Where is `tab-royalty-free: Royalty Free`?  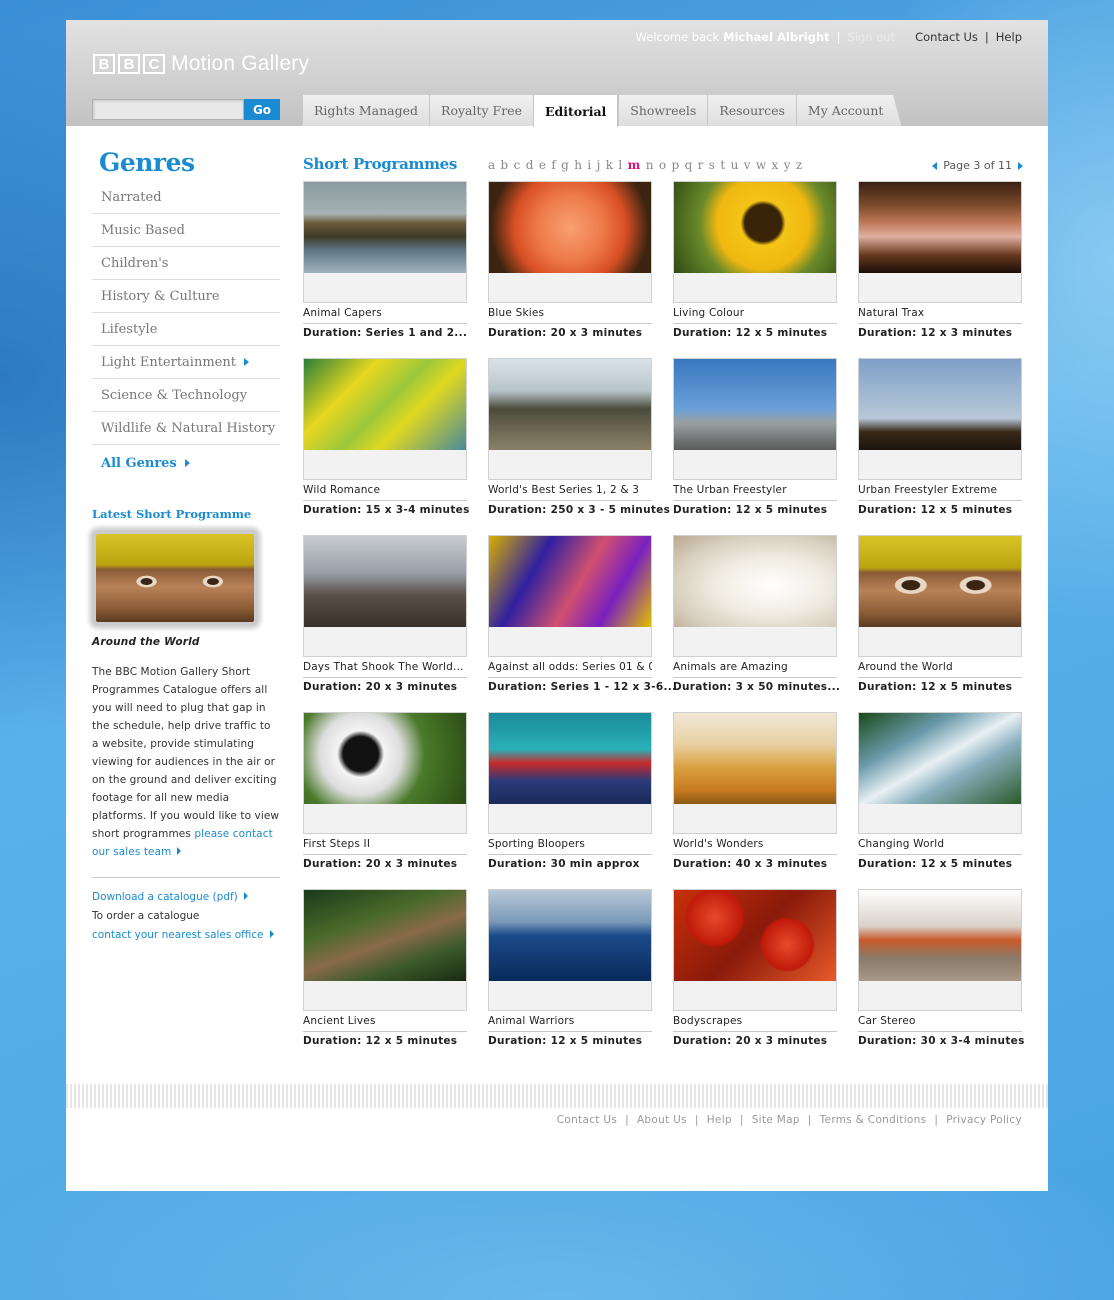
tab-royalty-free: Royalty Free is located at coordinates (481, 110).